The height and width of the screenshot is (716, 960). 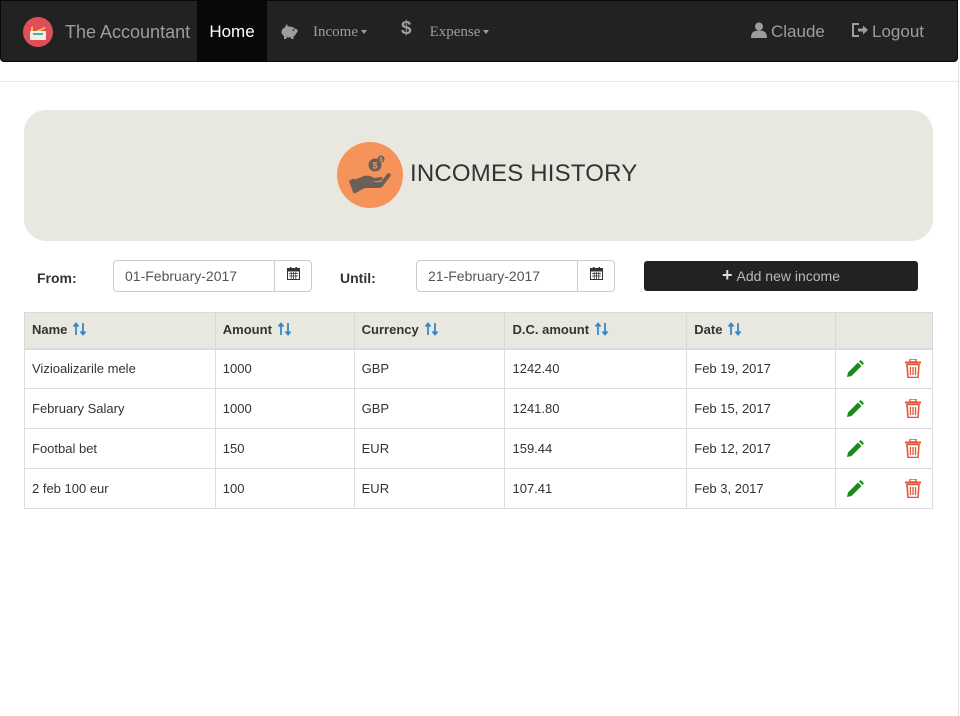 What do you see at coordinates (406, 28) in the screenshot?
I see `dollar-icon: $` at bounding box center [406, 28].